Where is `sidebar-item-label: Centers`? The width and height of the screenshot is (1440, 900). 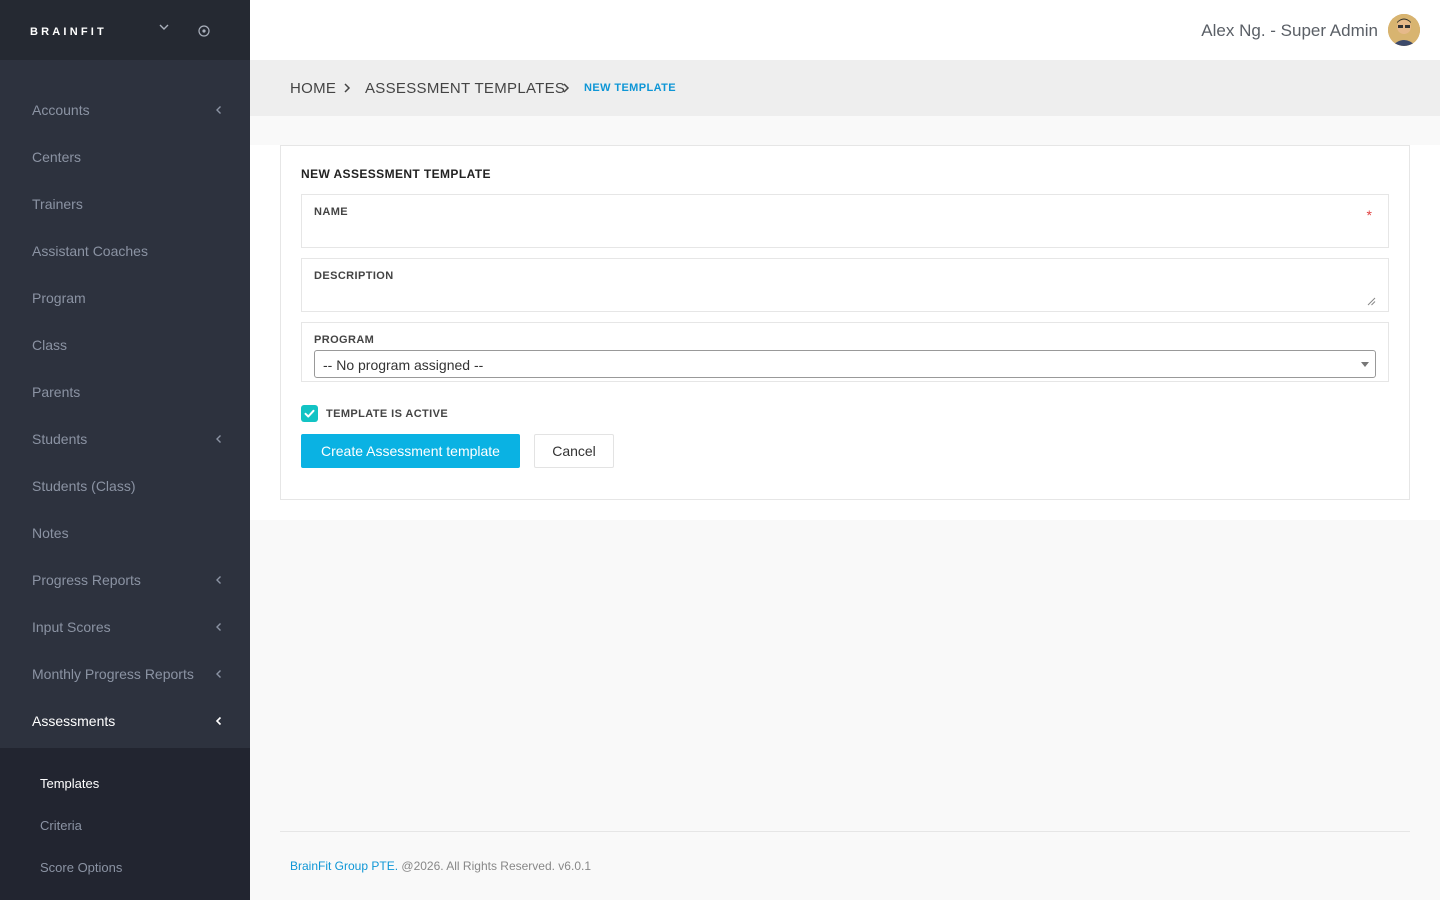
sidebar-item-label: Centers is located at coordinates (57, 157).